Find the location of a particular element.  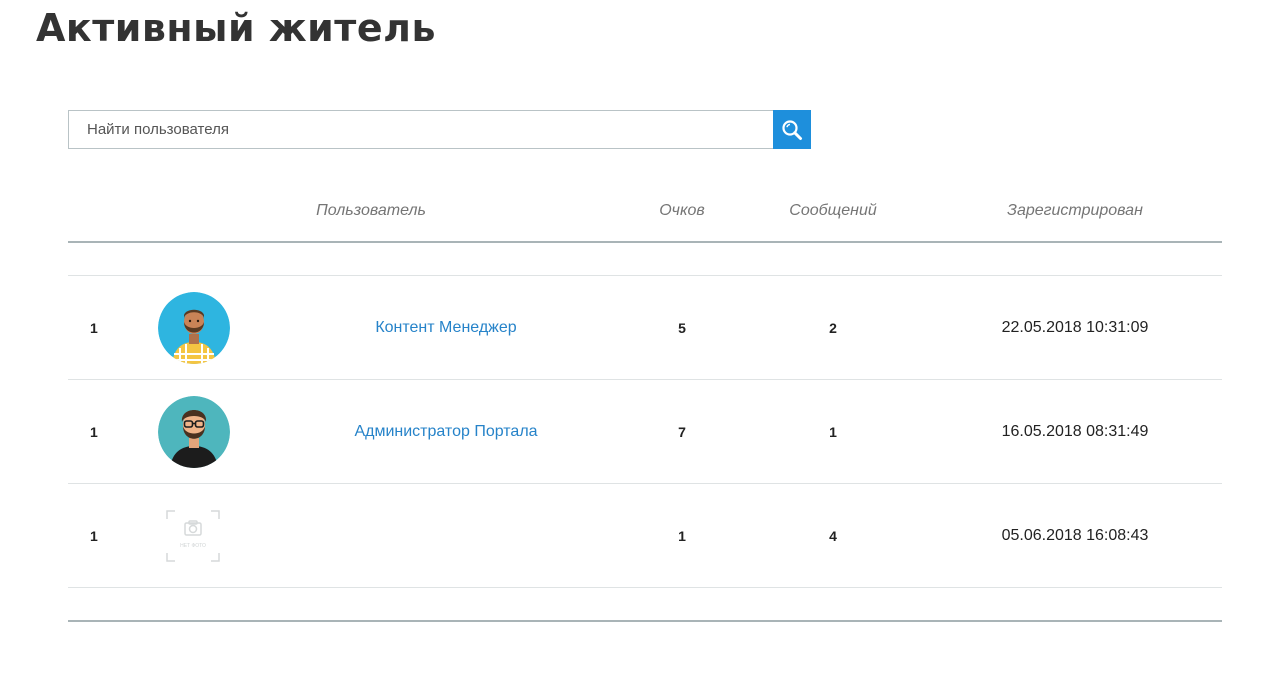

user-name-link: Администратор Портала is located at coordinates (446, 432).